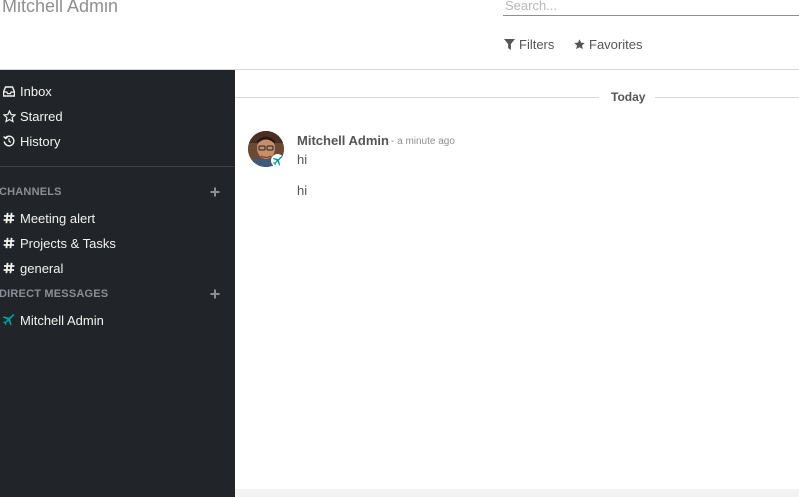  I want to click on composer-area, so click(517, 493).